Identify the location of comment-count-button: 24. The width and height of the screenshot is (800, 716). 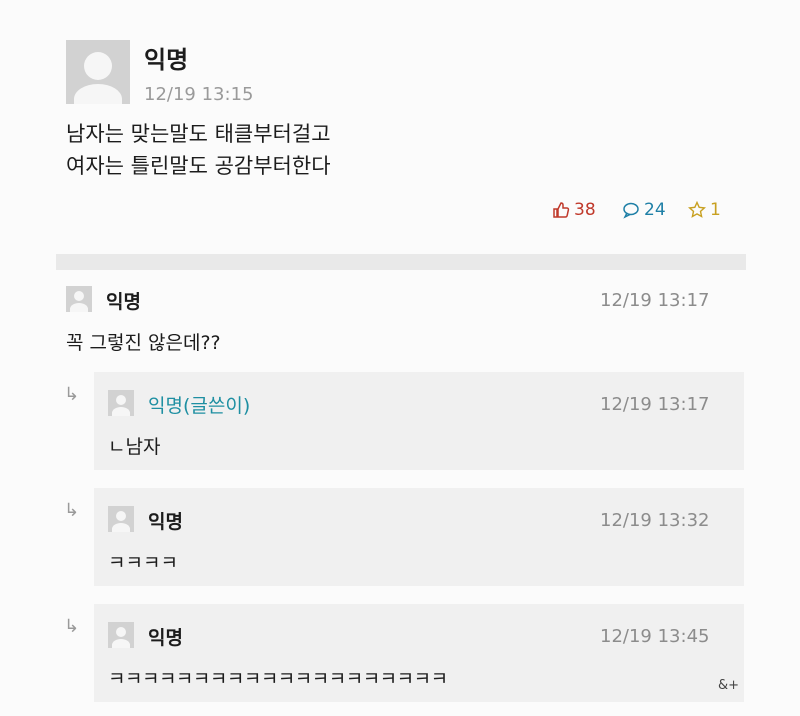
(644, 210).